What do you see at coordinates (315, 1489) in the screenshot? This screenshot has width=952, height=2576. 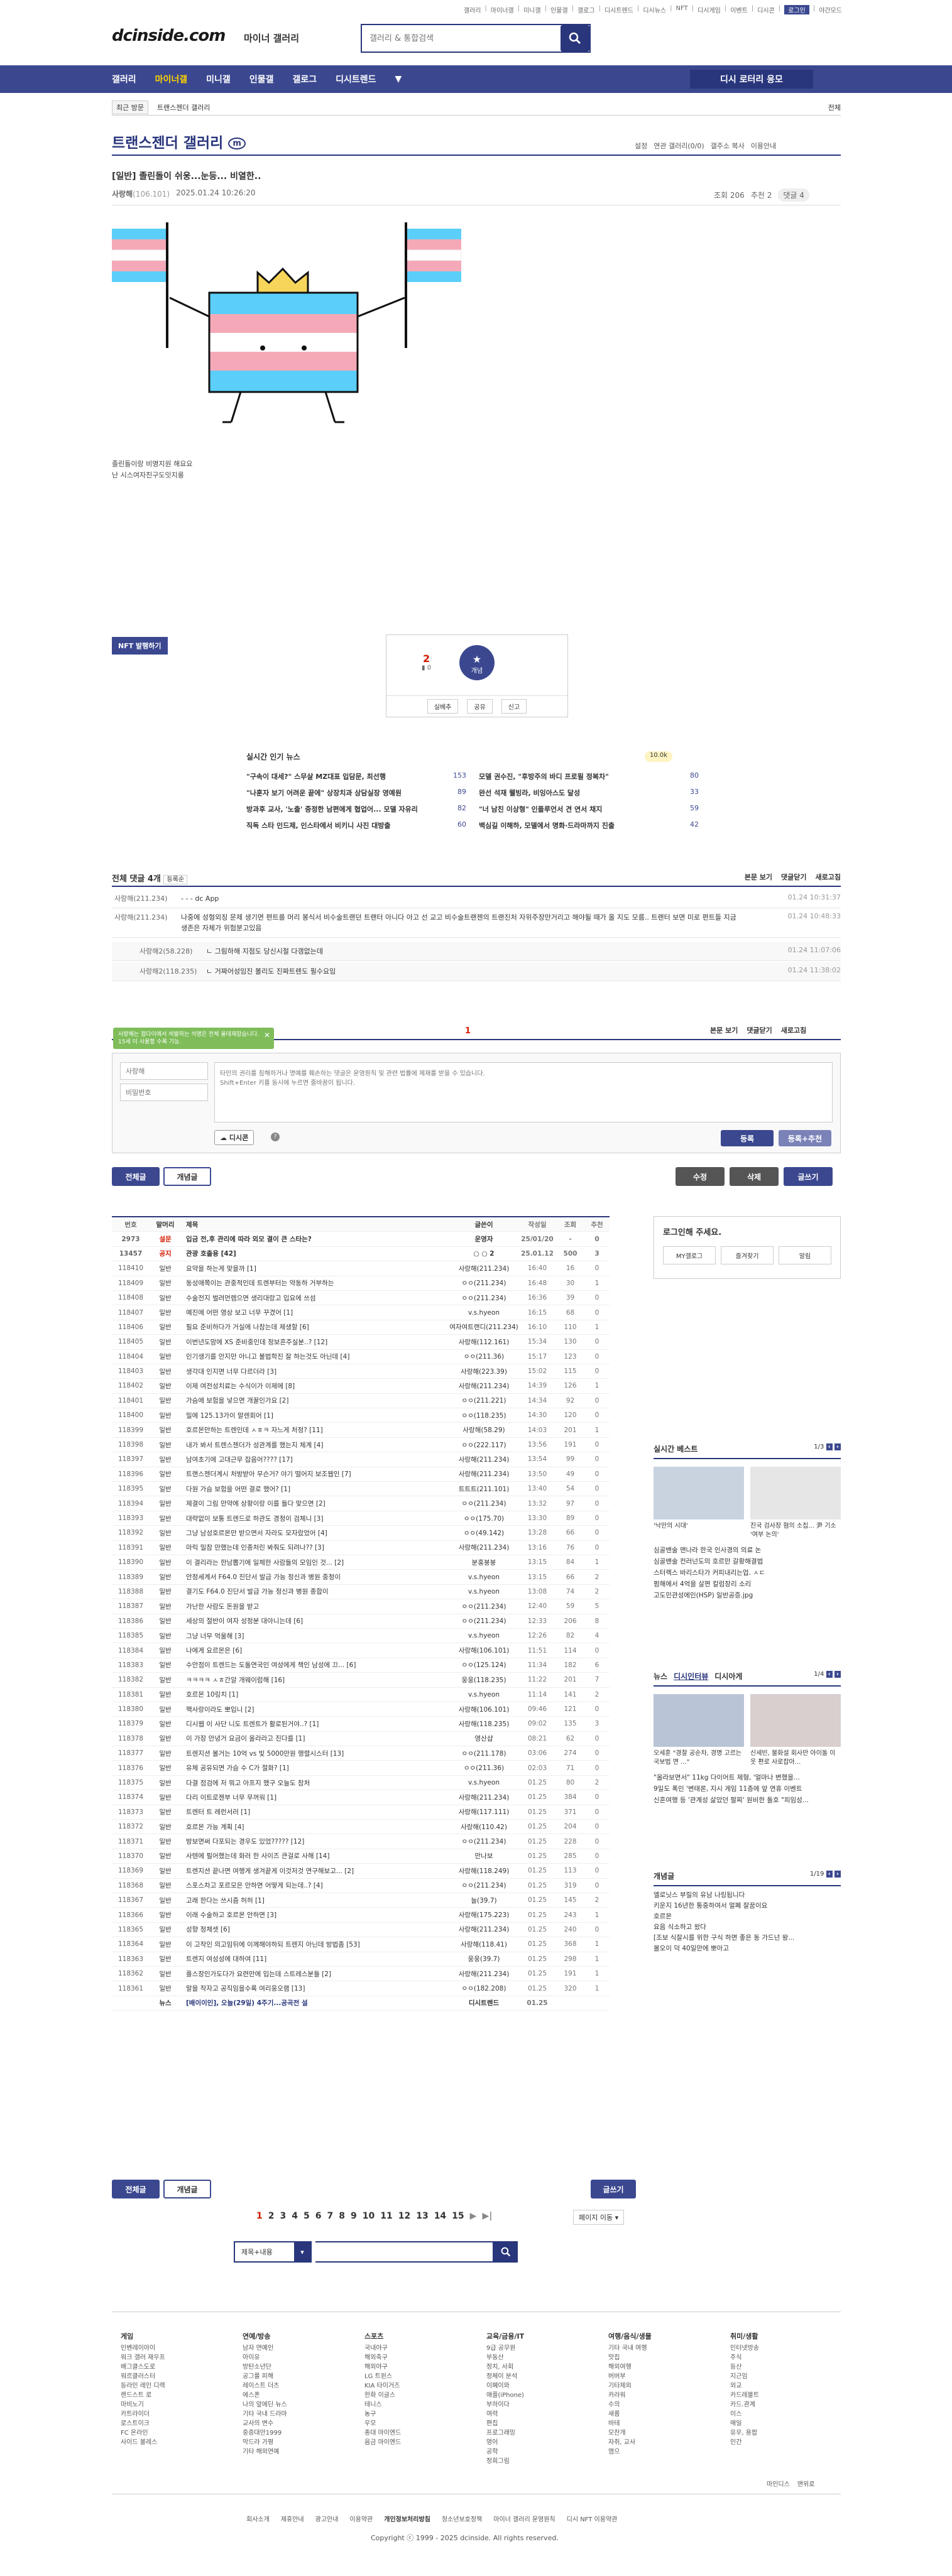 I see `list-cell: 다원 가슴 보험을 어떤 결로 했어? [1]` at bounding box center [315, 1489].